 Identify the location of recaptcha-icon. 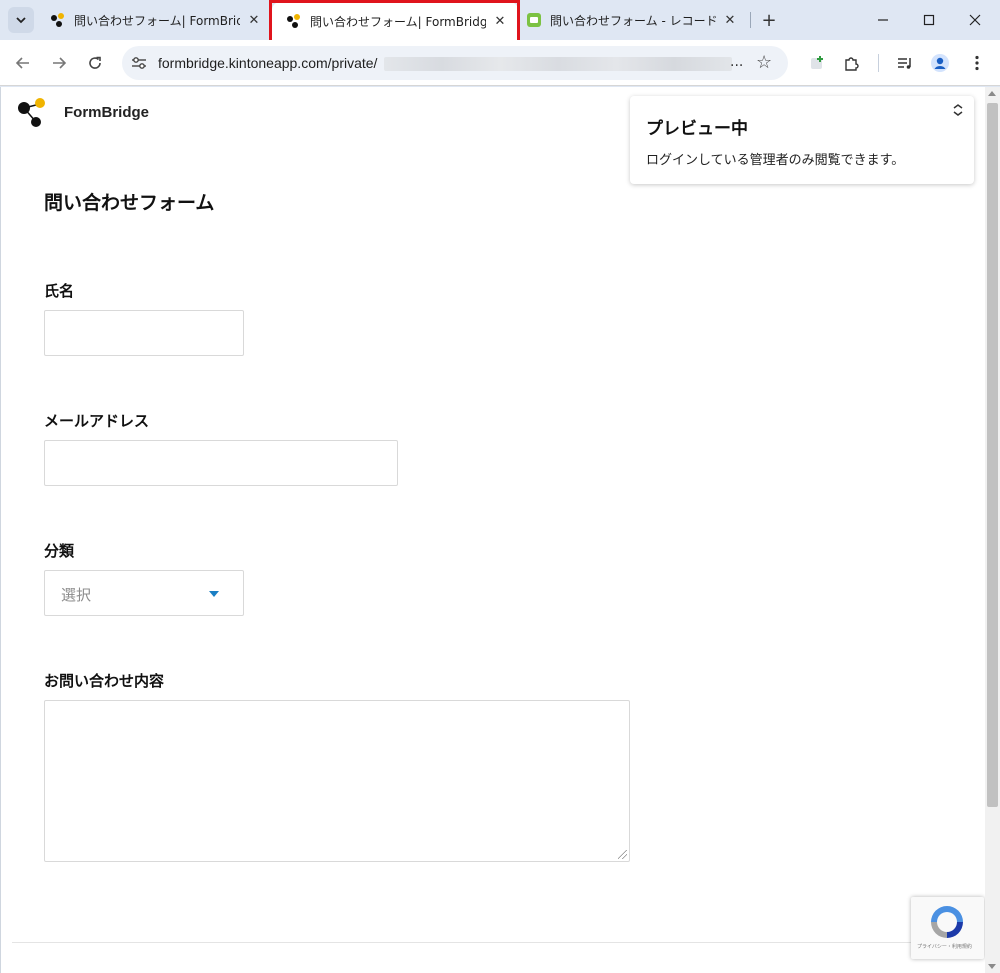
(947, 922).